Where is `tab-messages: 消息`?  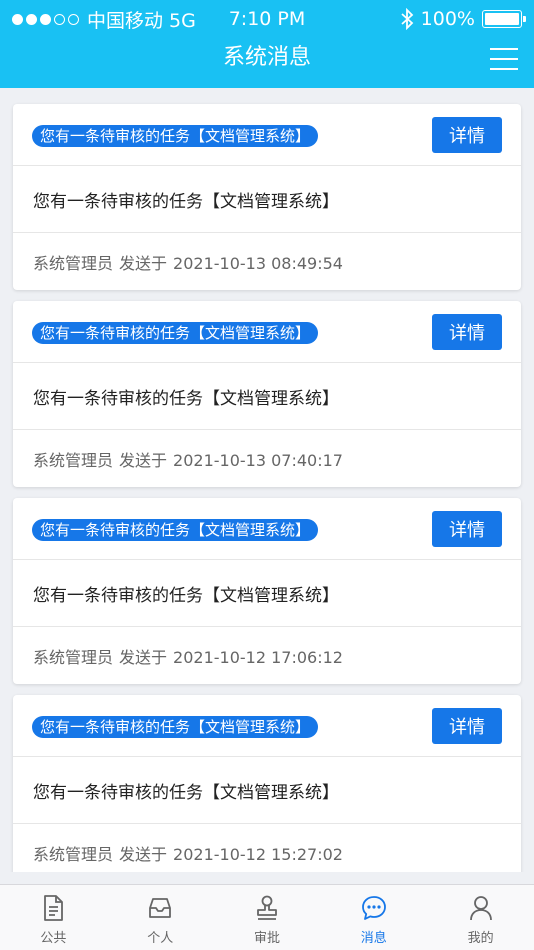
tab-messages: 消息 is located at coordinates (373, 917).